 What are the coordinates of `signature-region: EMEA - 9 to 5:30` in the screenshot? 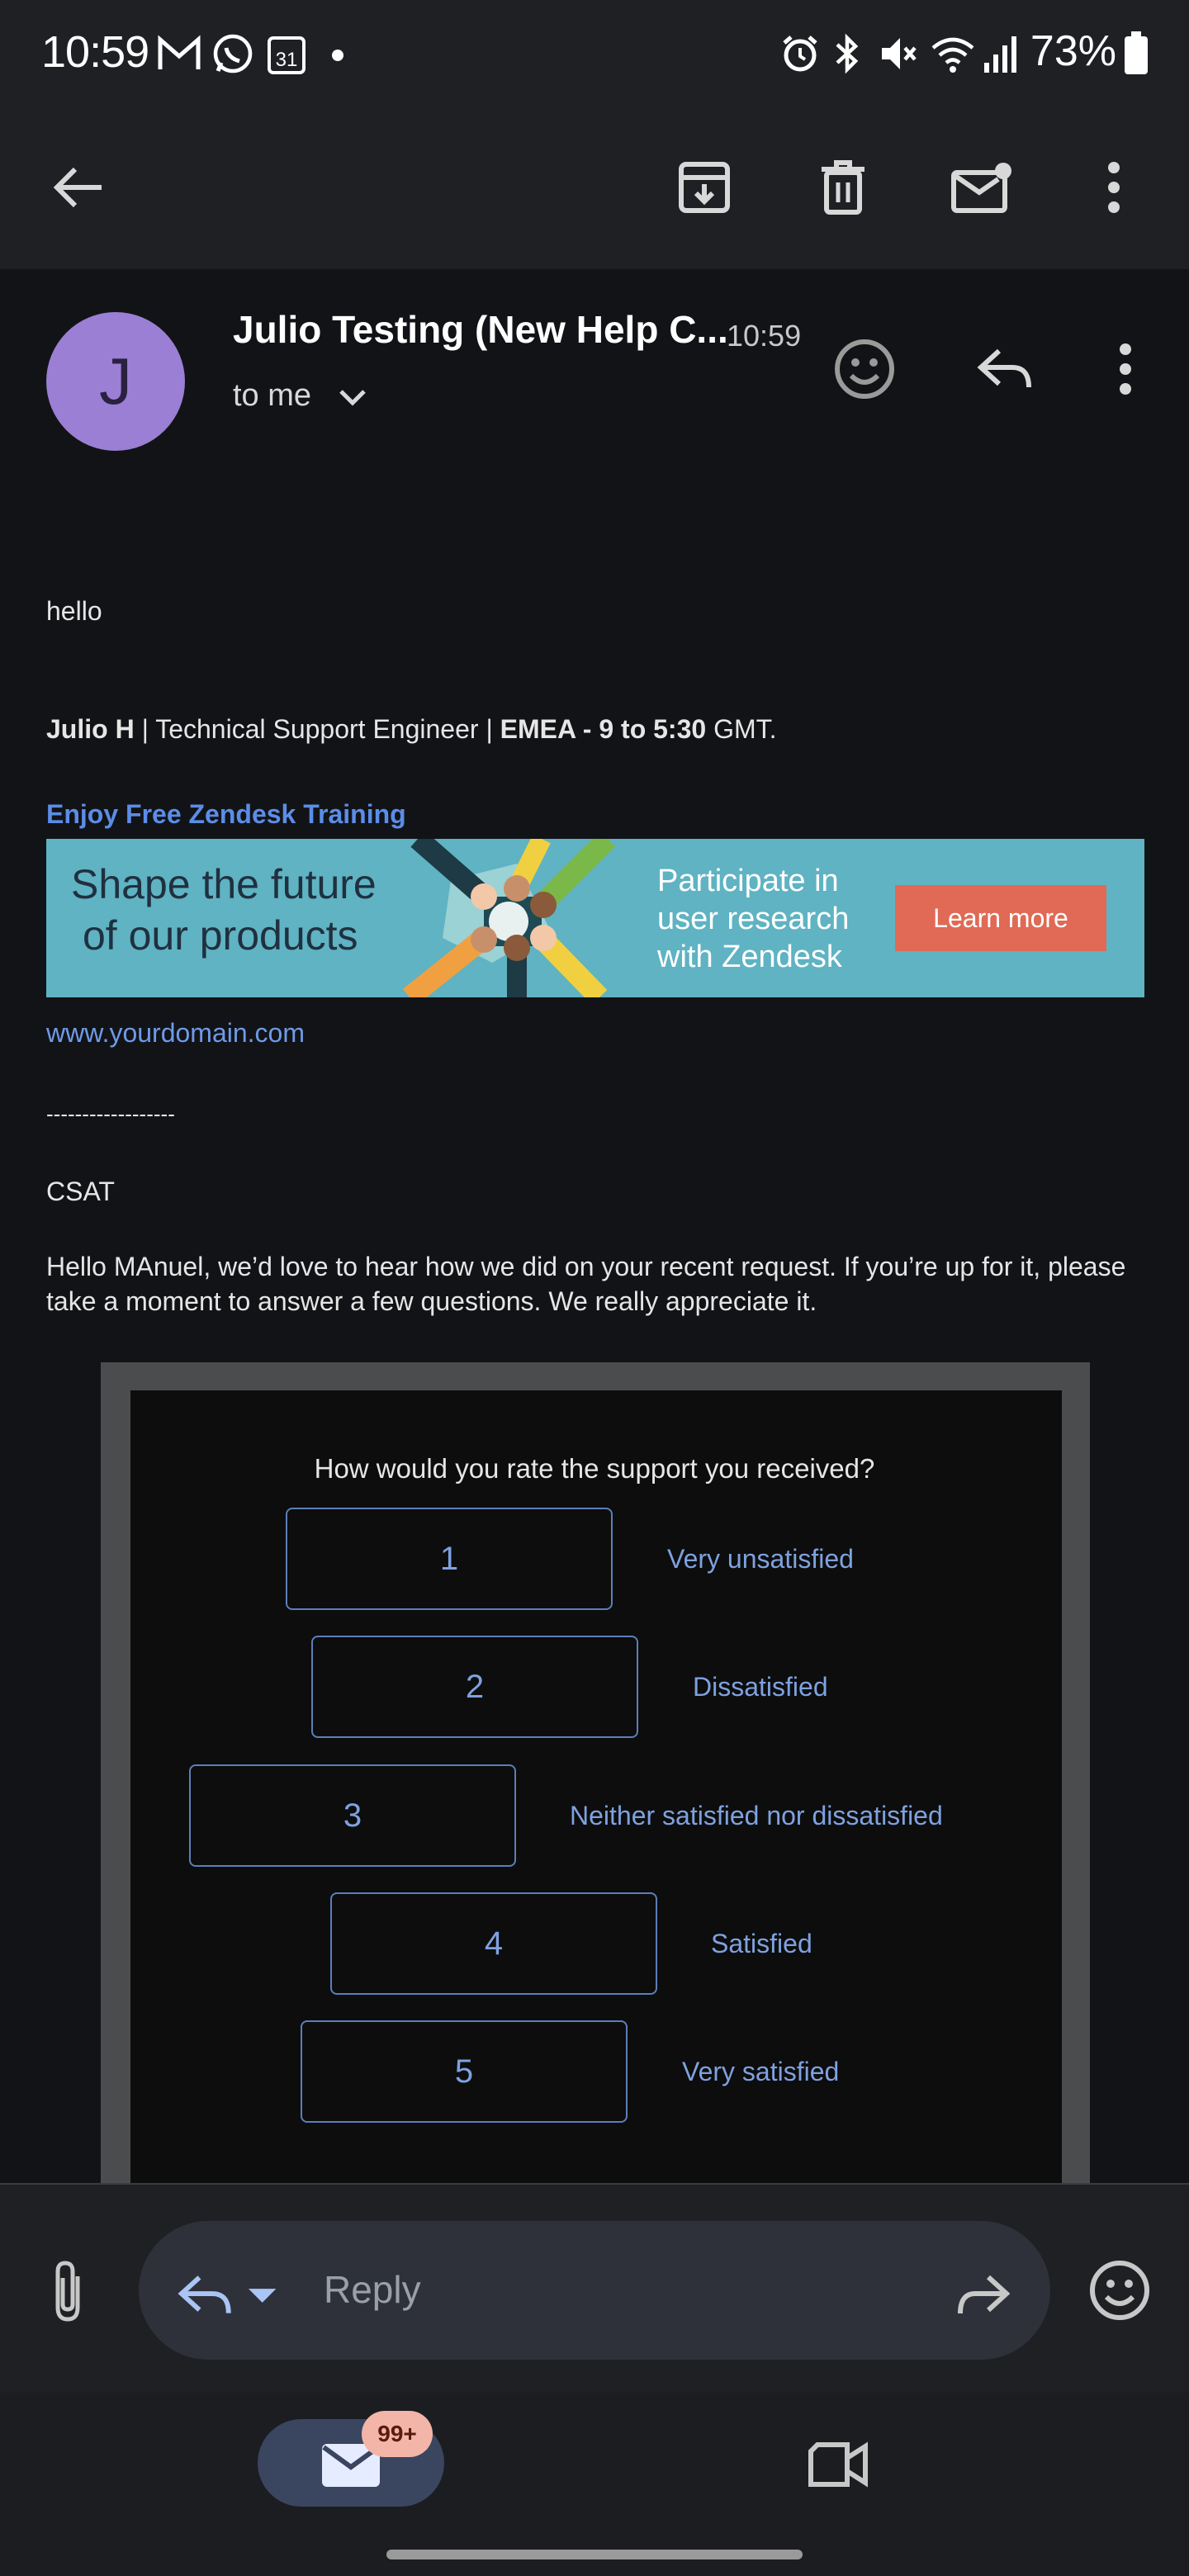 It's located at (603, 729).